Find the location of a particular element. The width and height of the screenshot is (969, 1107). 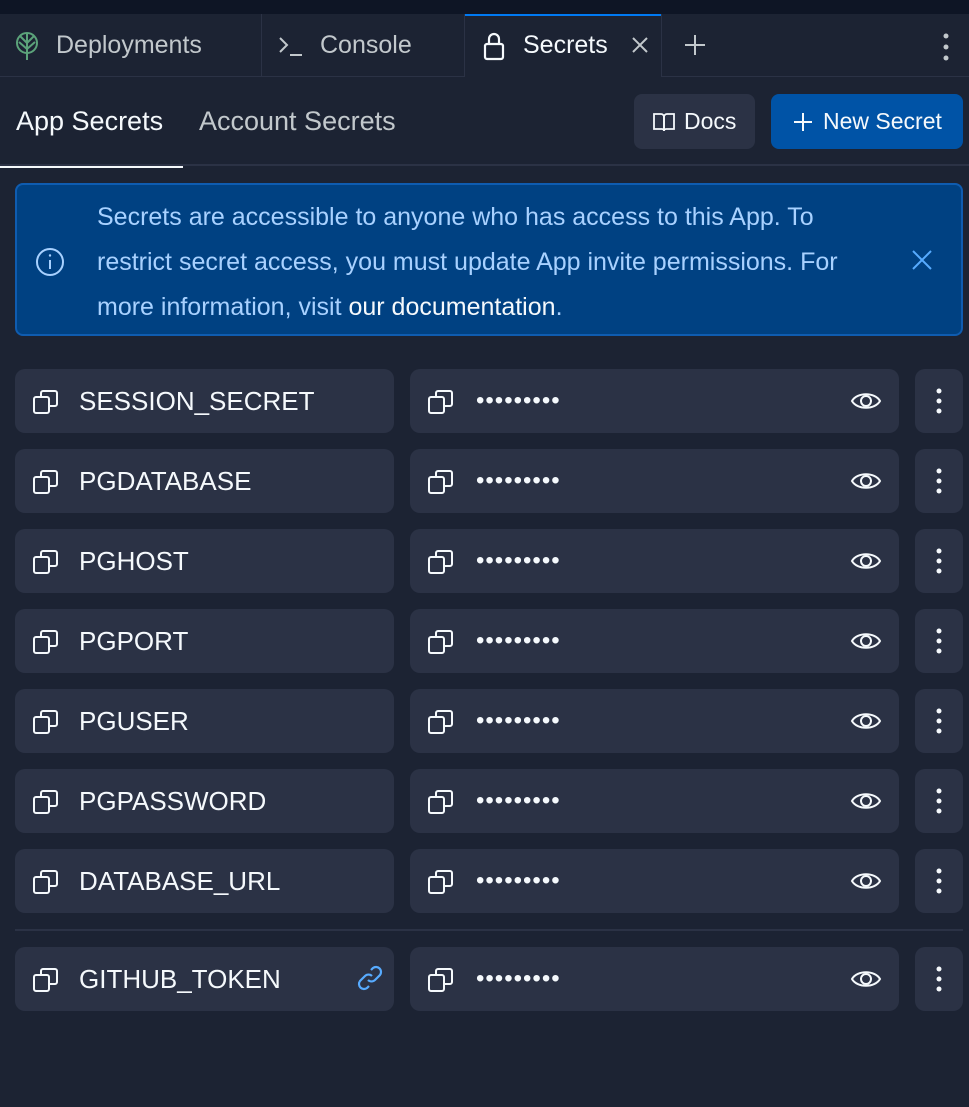

tab-label: Console is located at coordinates (366, 45).